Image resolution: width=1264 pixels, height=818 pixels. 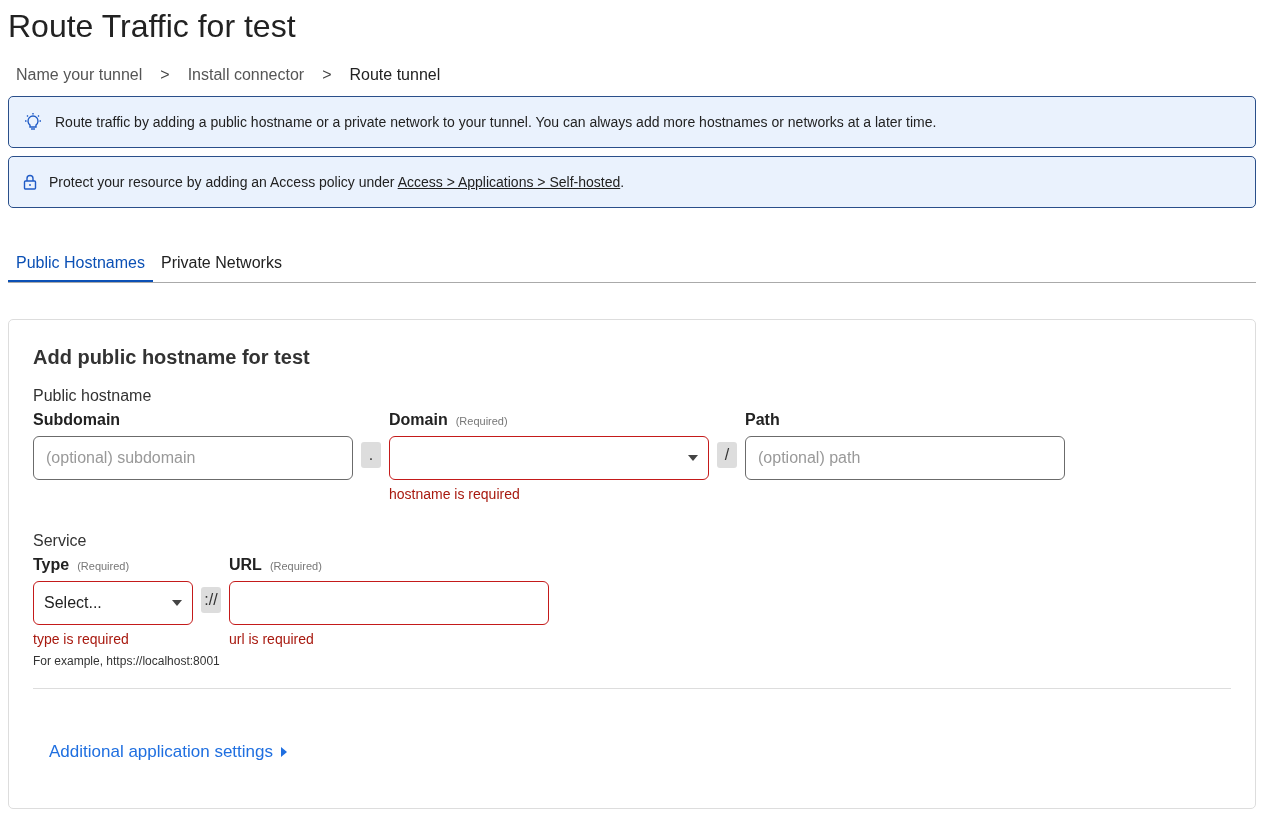 I want to click on input-field, so click(x=389, y=603).